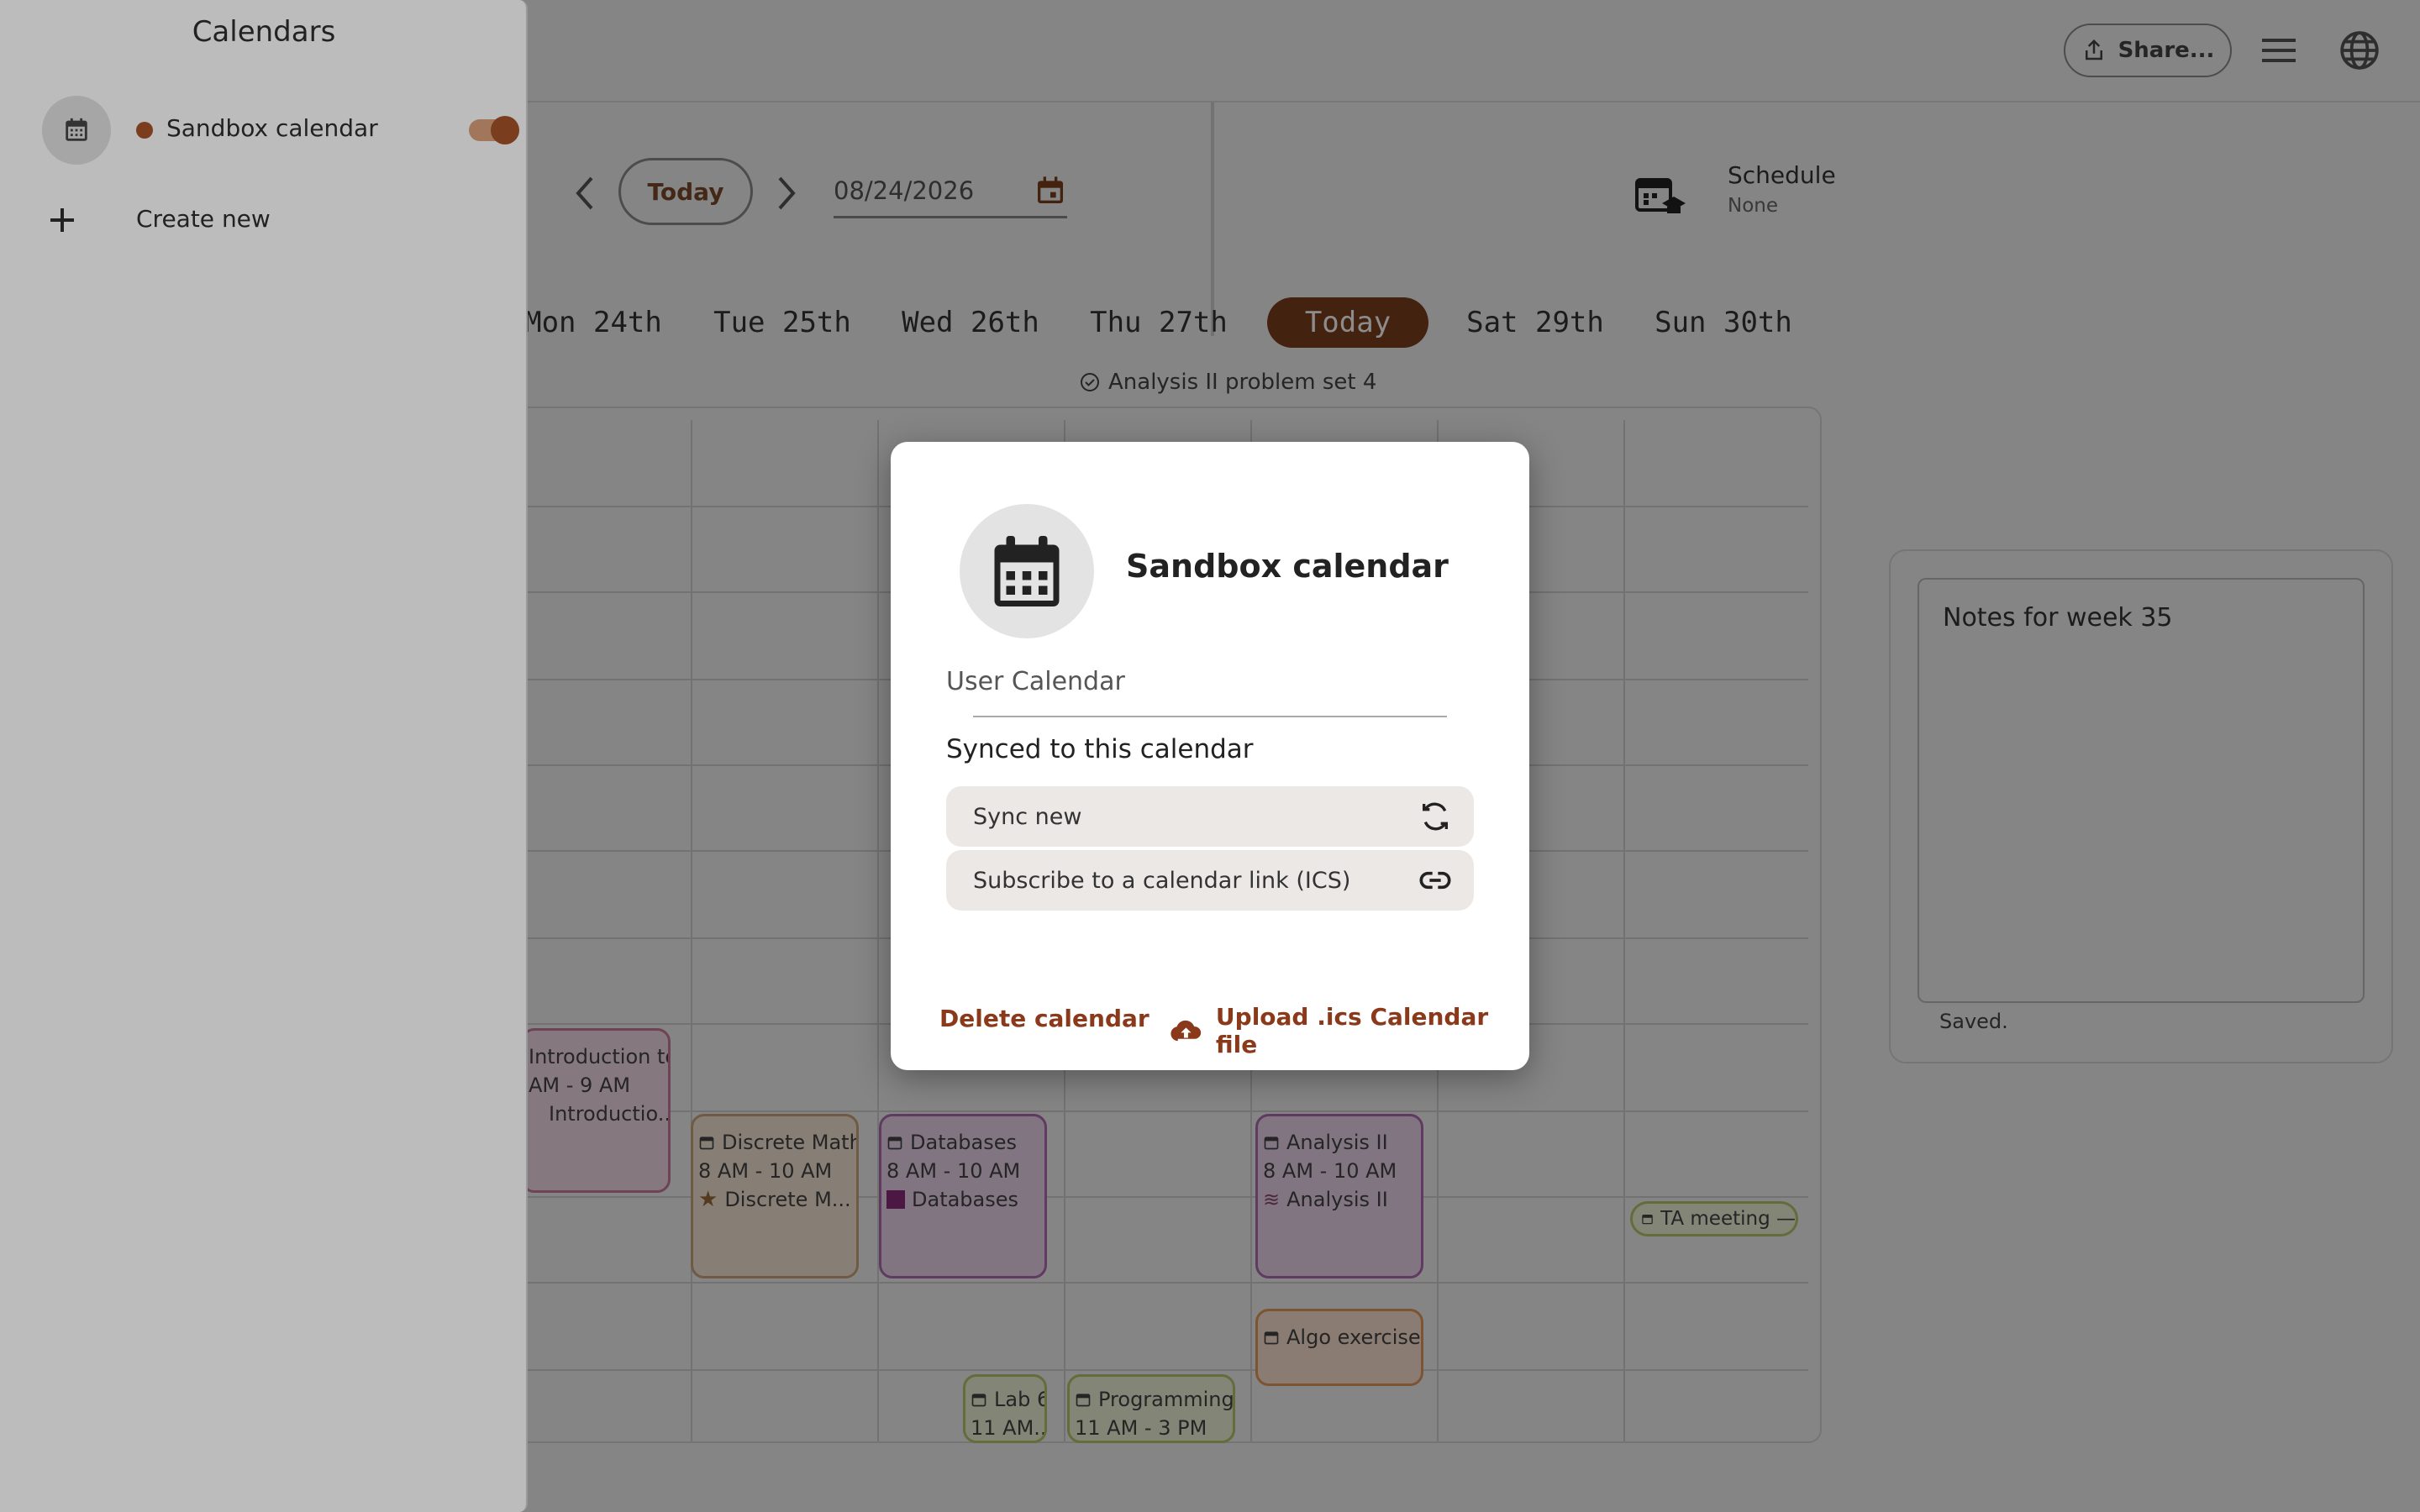  I want to click on create-new-calendar: Create new, so click(203, 219).